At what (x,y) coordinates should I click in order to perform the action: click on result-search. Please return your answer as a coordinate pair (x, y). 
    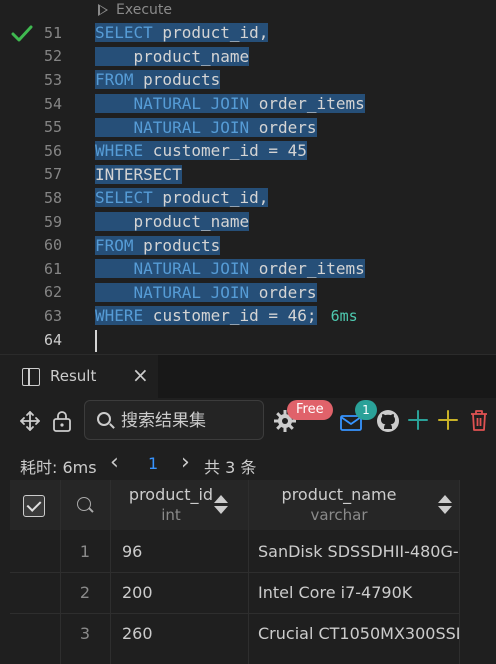
    Looking at the image, I should click on (174, 420).